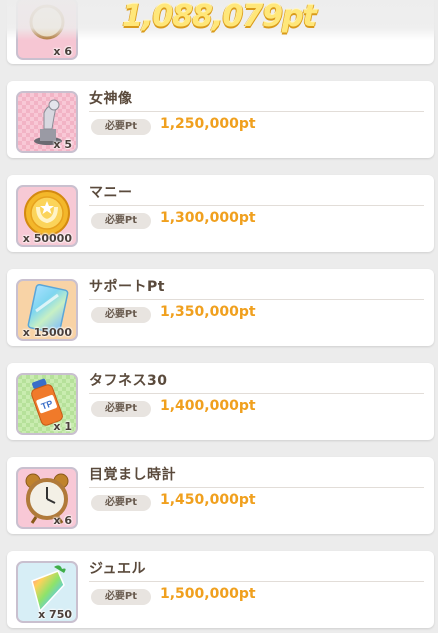 The width and height of the screenshot is (438, 633). Describe the element at coordinates (128, 381) in the screenshot. I see `reward-name: タフネス30` at that location.